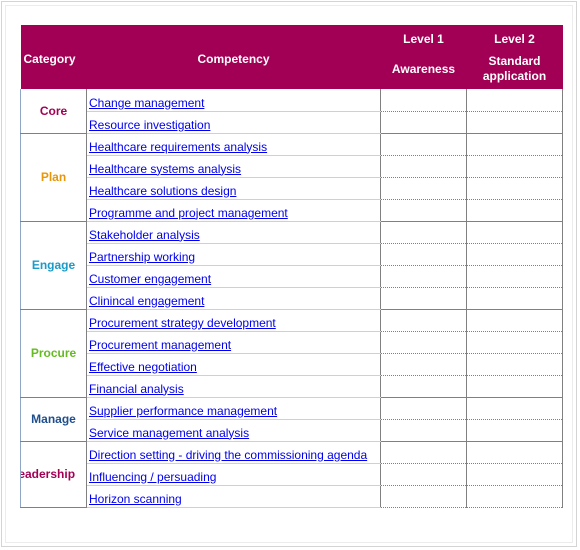  I want to click on header-level2-name-line1: Standard, so click(514, 61).